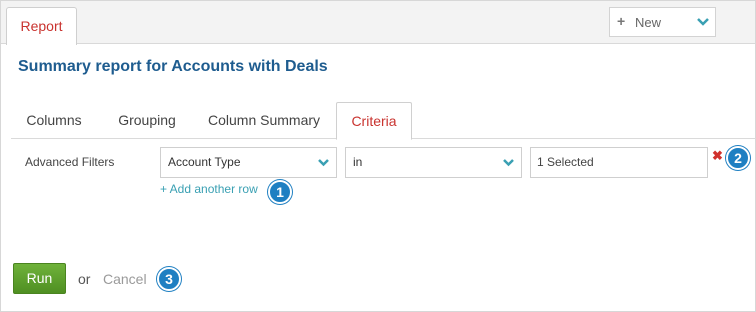  Describe the element at coordinates (204, 162) in the screenshot. I see `filter-field-value: Account Type` at that location.